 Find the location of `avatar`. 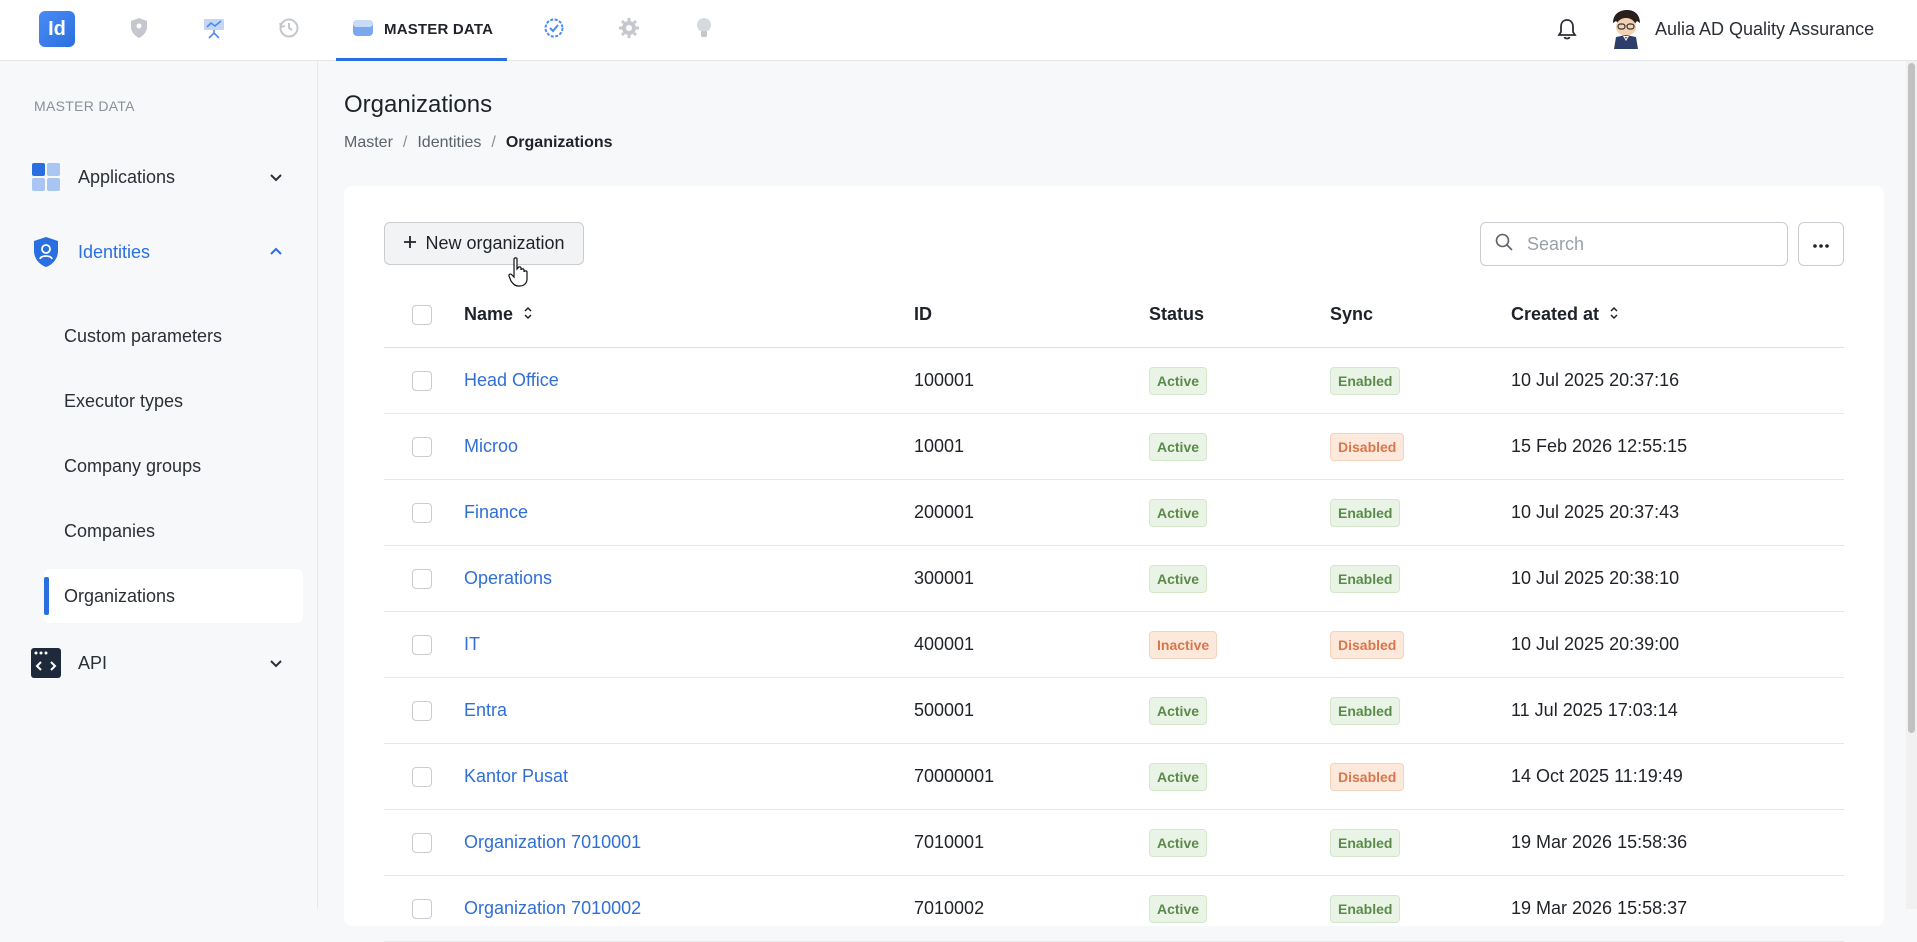

avatar is located at coordinates (1626, 29).